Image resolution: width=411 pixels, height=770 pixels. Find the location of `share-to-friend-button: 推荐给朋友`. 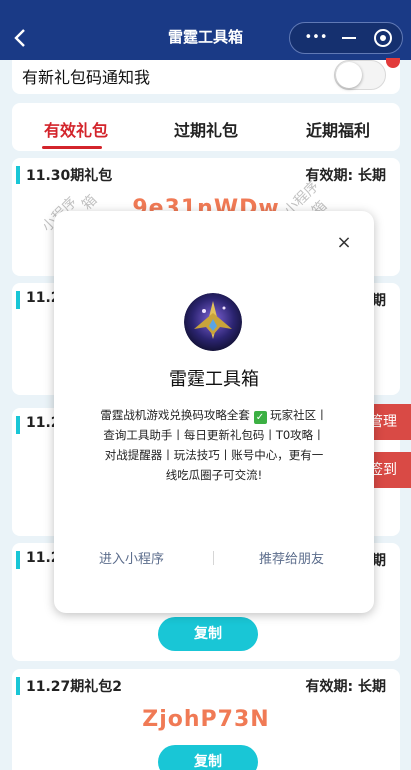

share-to-friend-button: 推荐给朋友 is located at coordinates (291, 557).